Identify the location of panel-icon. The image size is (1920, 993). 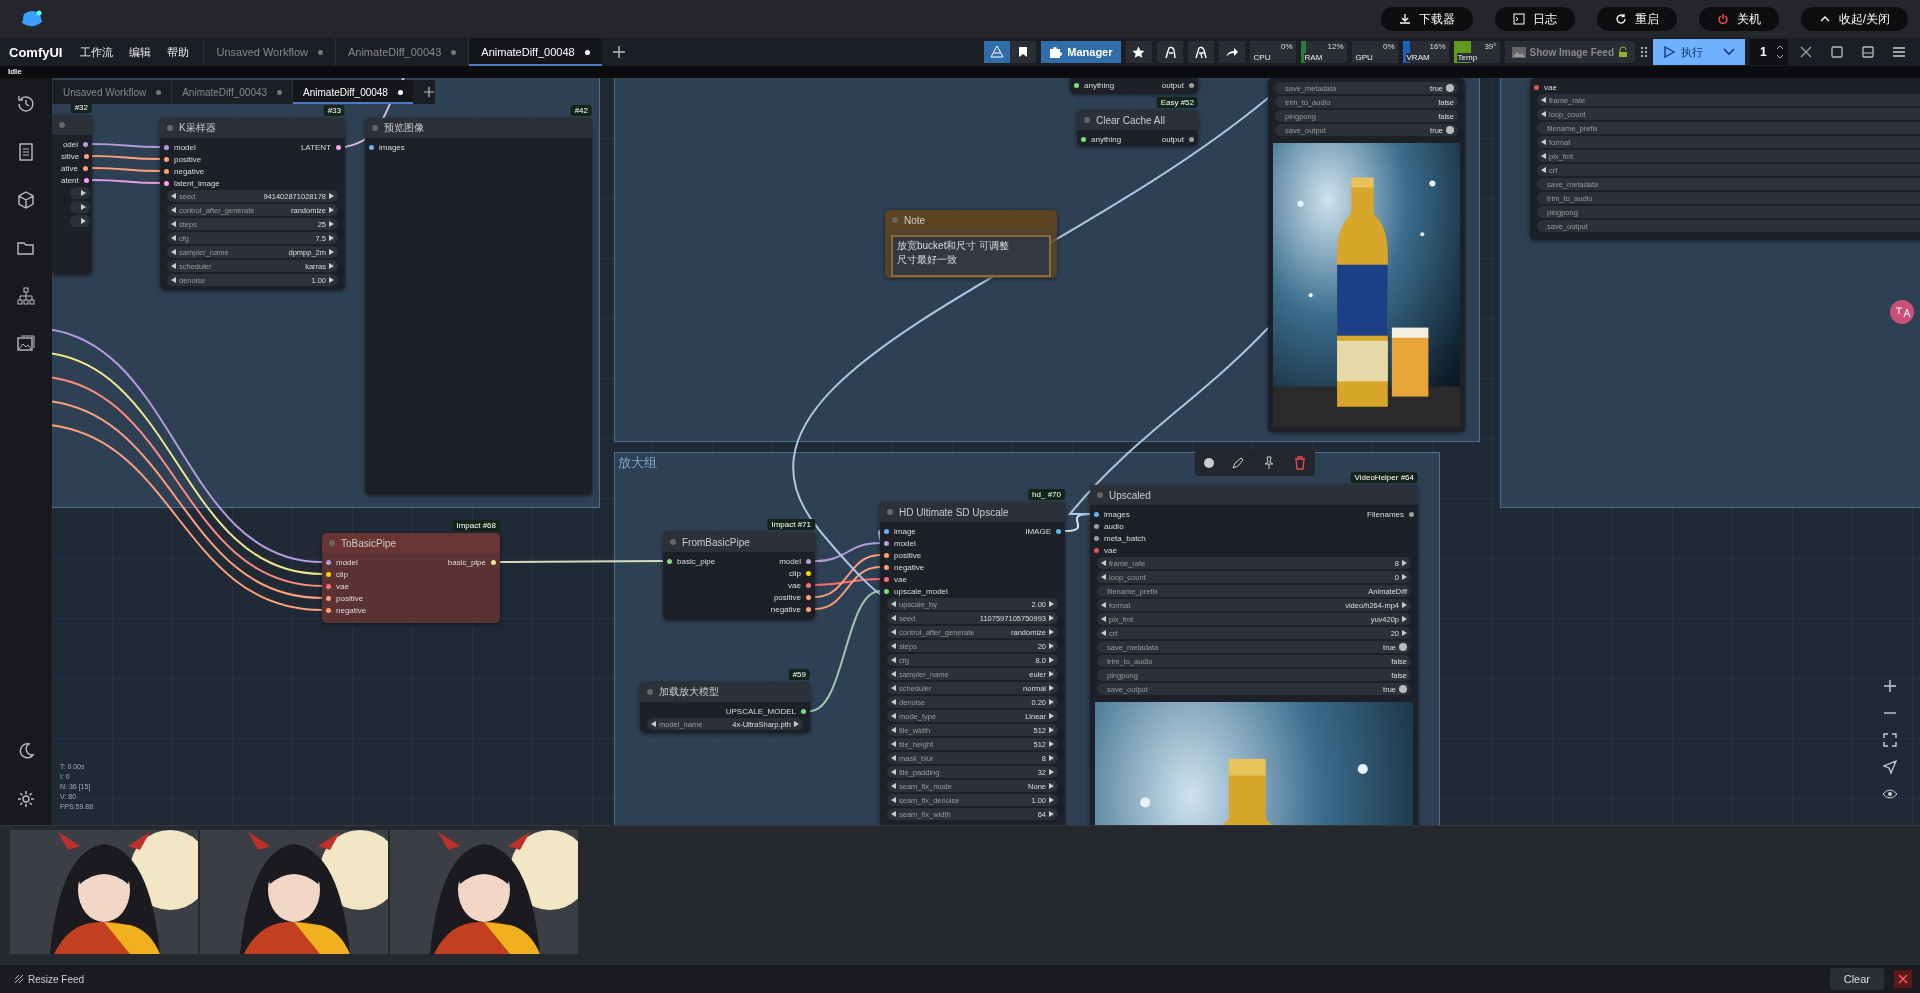
(1868, 52).